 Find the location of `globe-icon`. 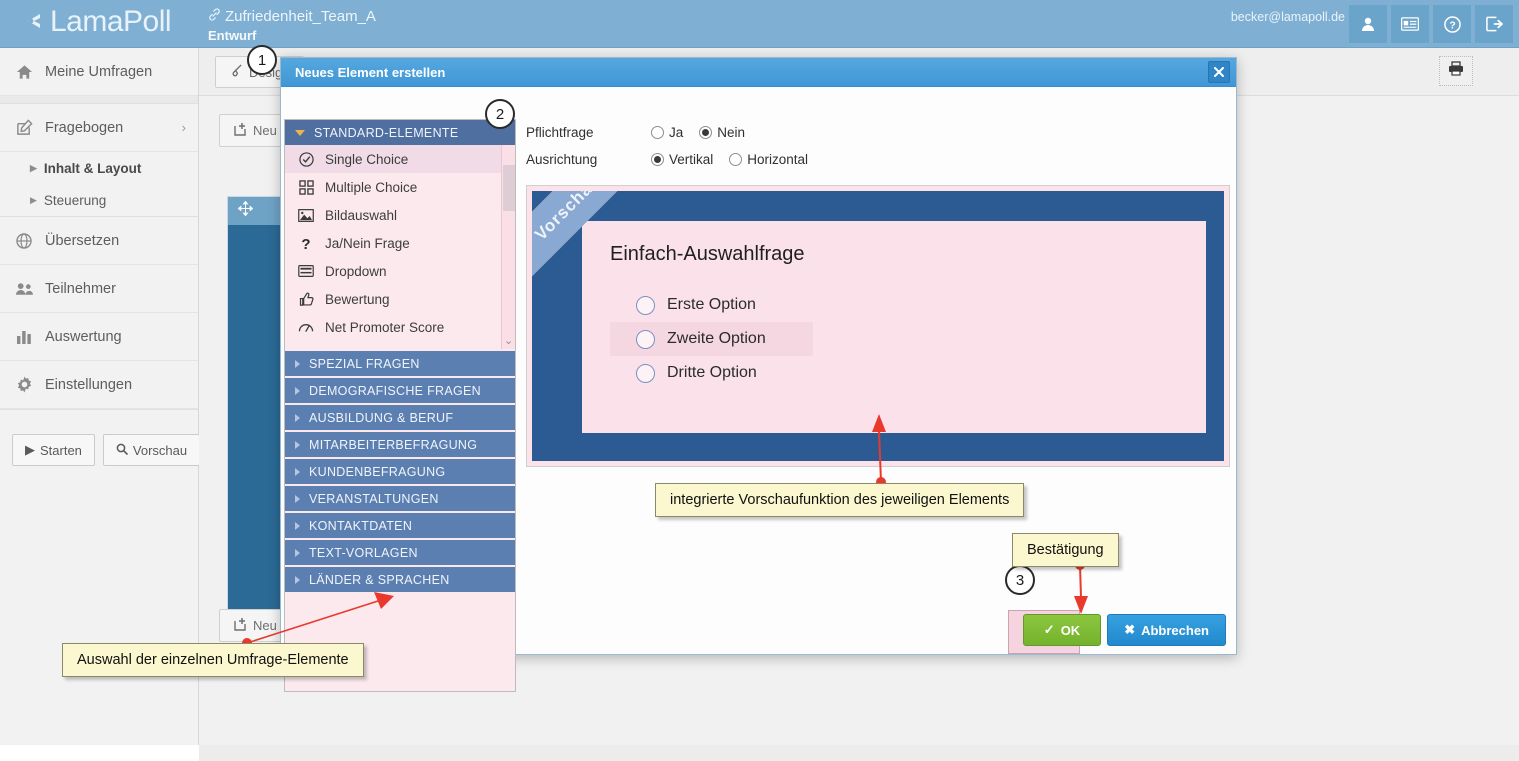

globe-icon is located at coordinates (24, 240).